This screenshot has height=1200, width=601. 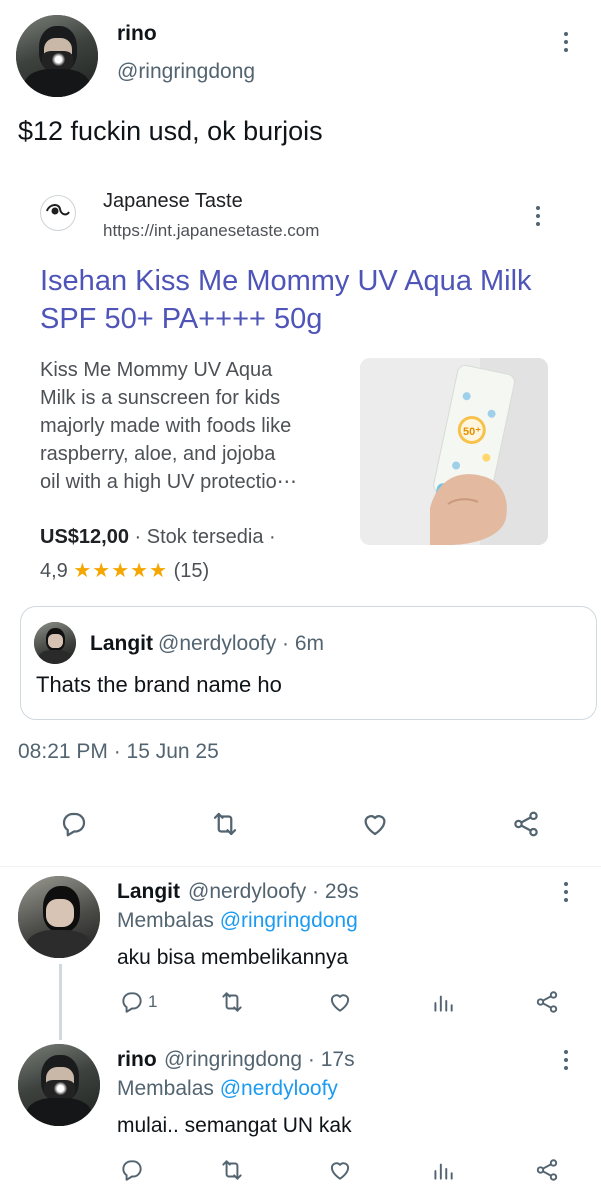 I want to click on description-line: Milk is a sunscreen for kids, so click(x=160, y=398).